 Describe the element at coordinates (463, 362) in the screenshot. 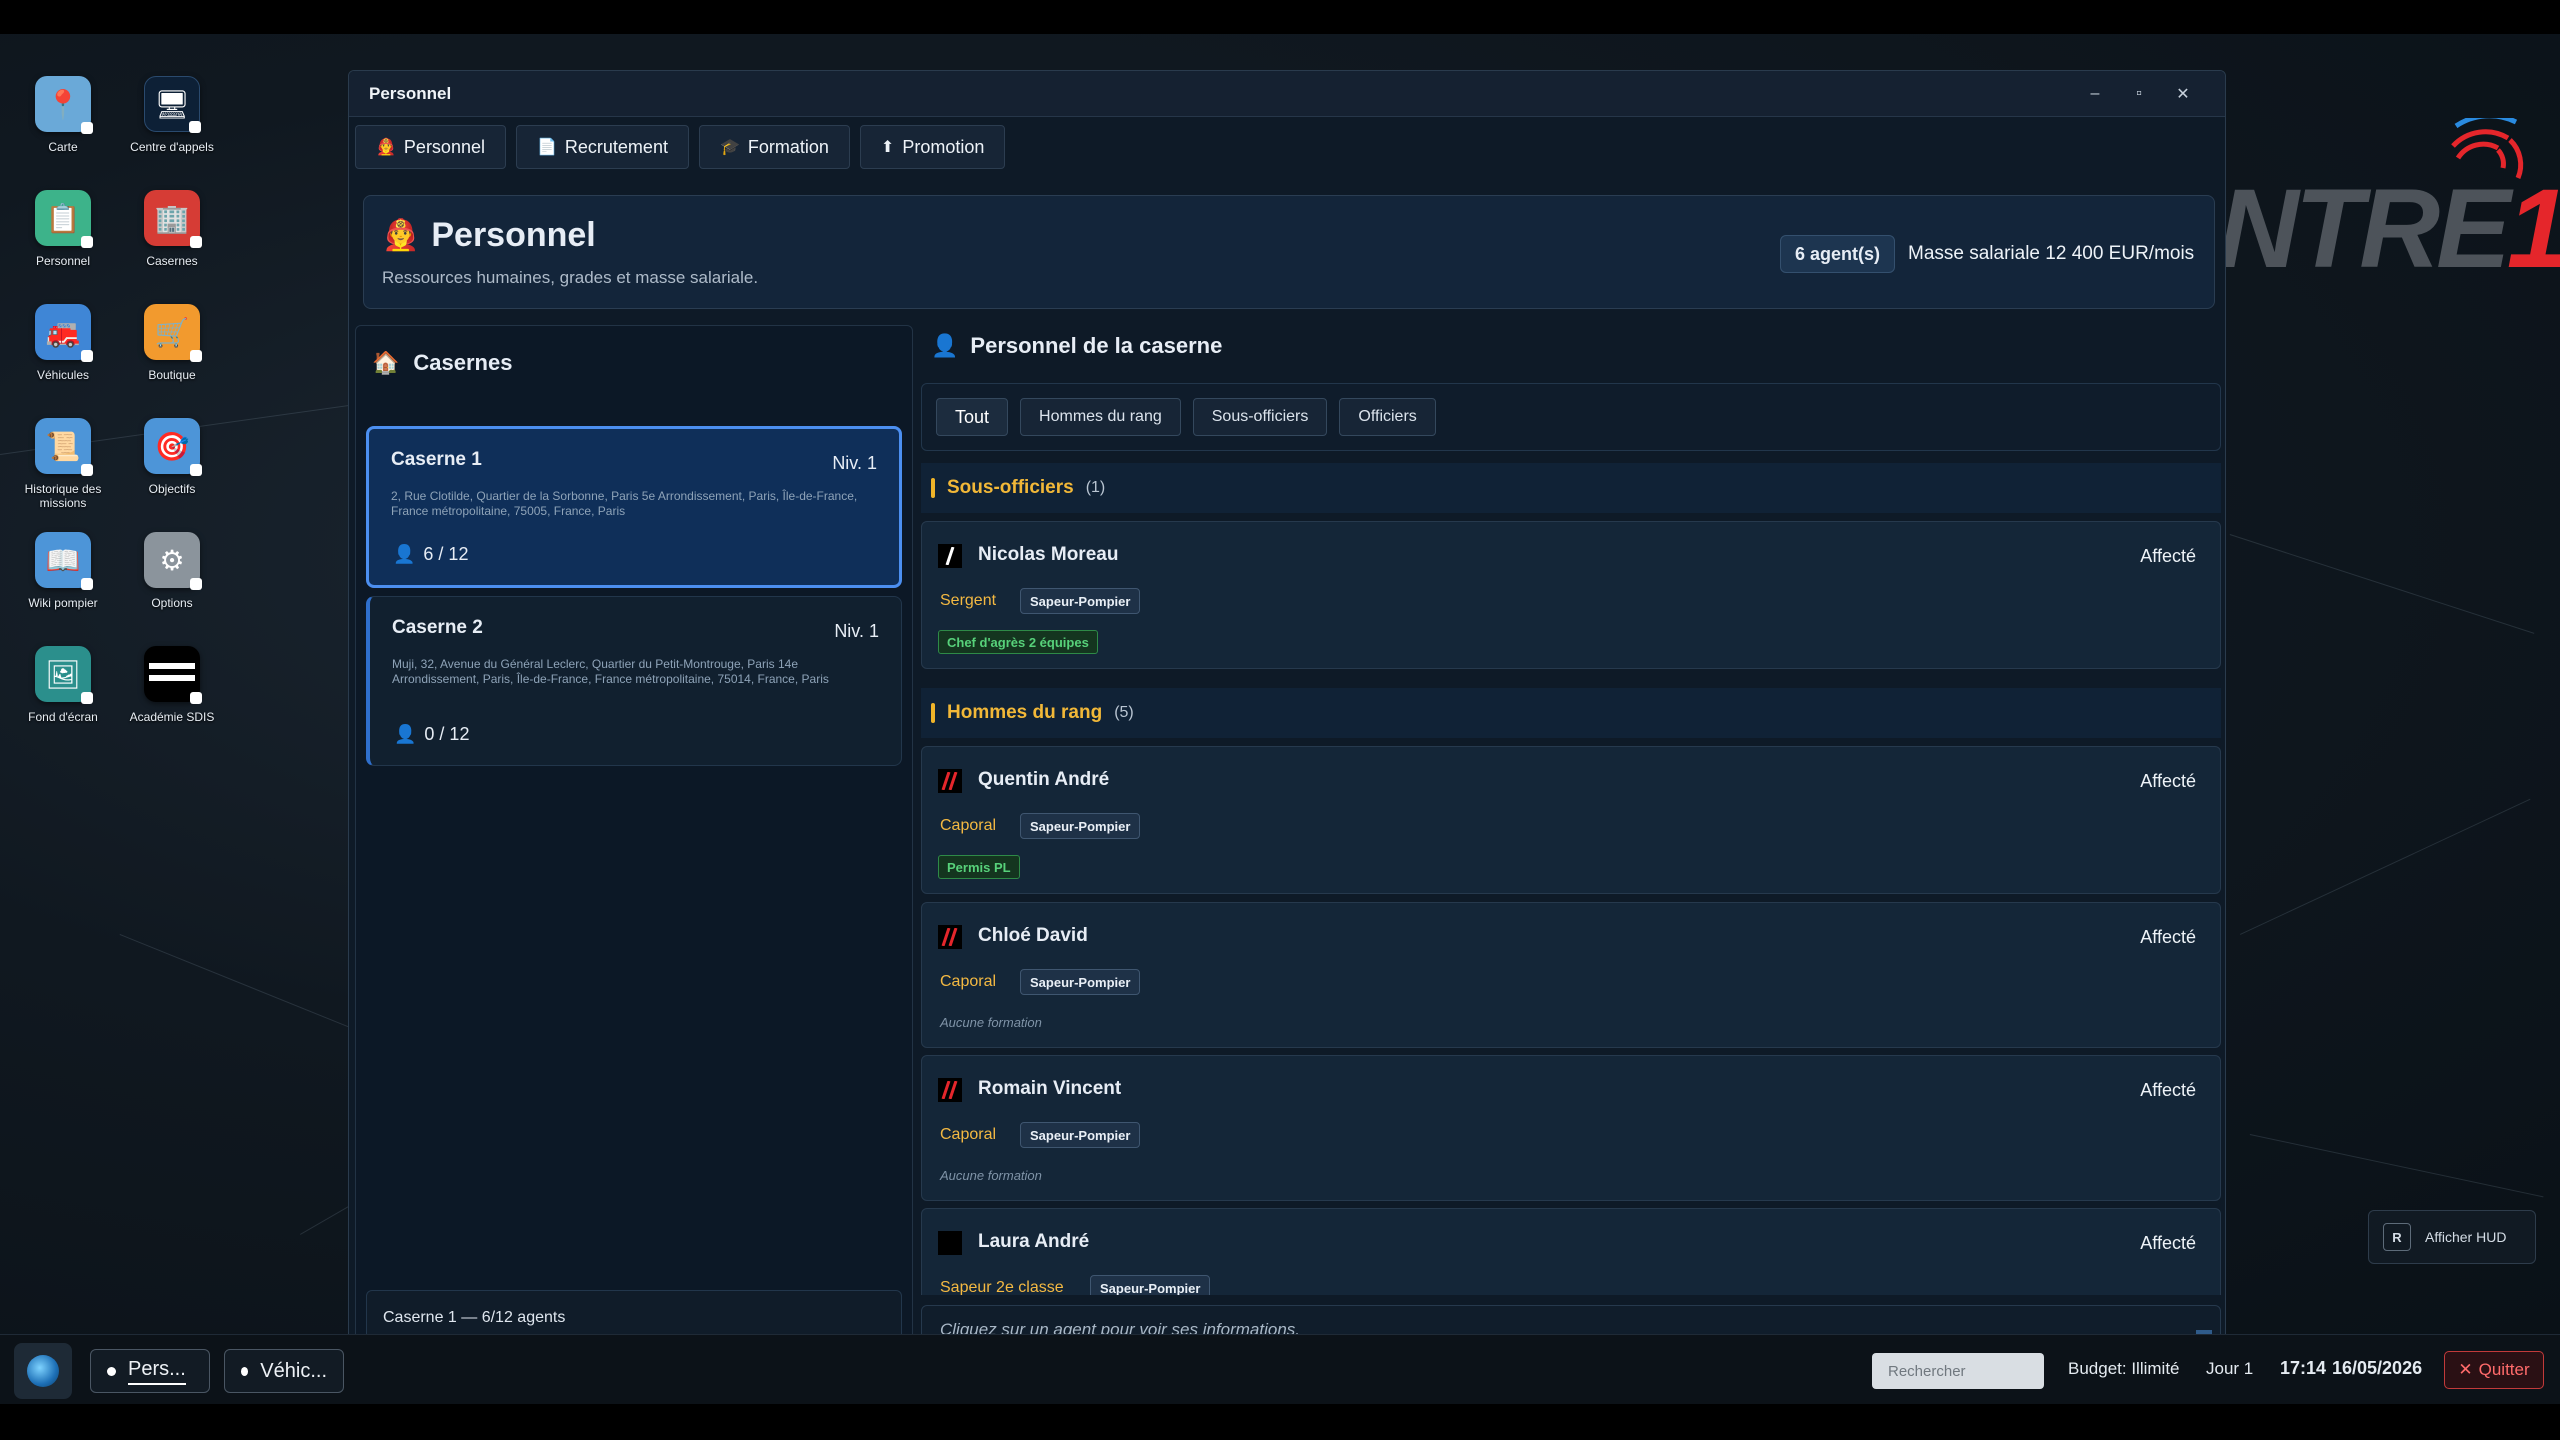

I see `casernes-title: Casernes` at that location.